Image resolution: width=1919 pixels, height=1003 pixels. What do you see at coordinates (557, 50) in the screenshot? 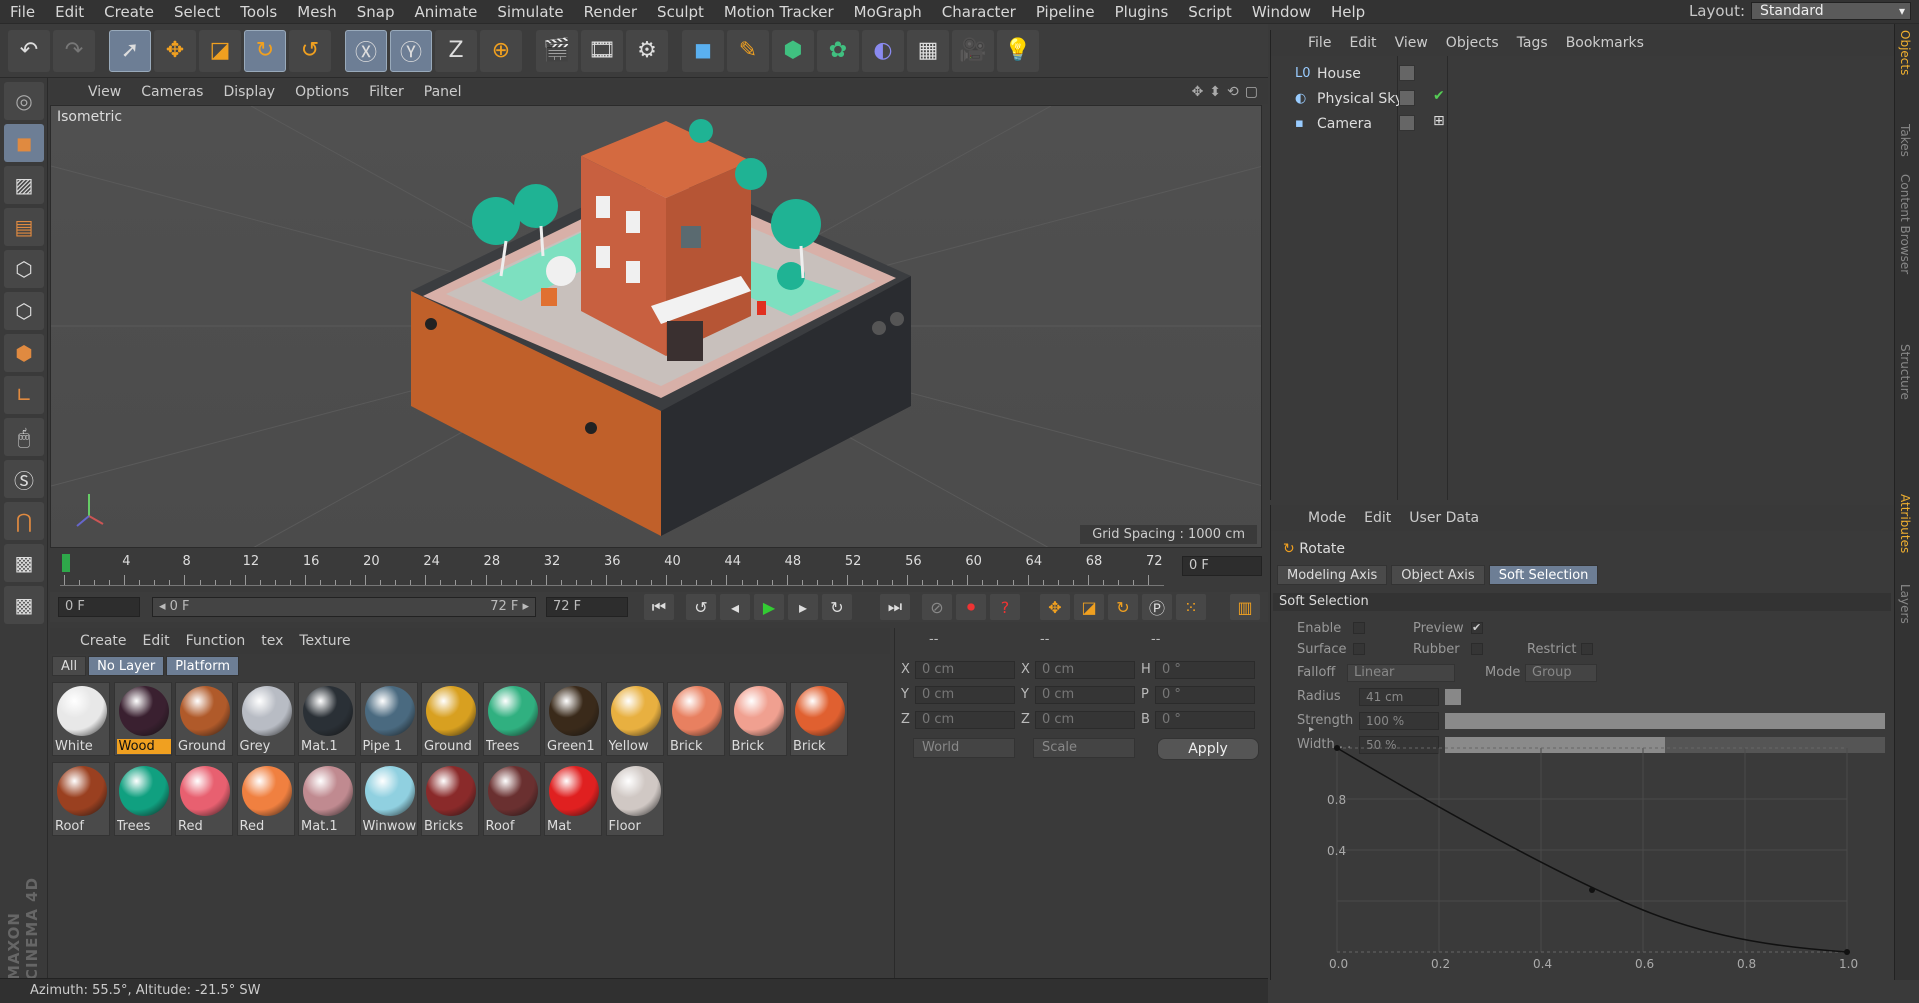
I see `render-view-icon: 🎬` at bounding box center [557, 50].